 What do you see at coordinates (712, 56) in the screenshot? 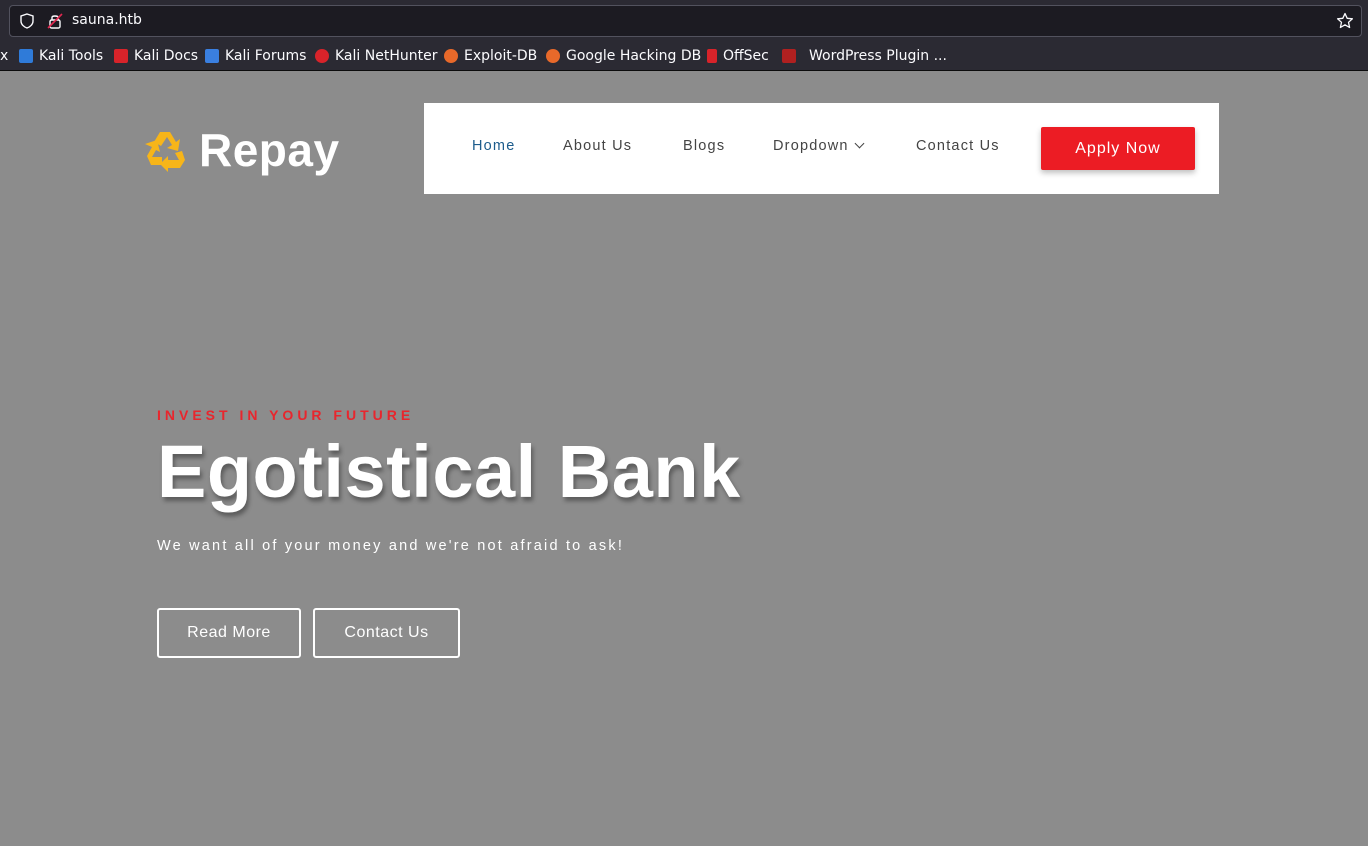
I see `offsec-icon` at bounding box center [712, 56].